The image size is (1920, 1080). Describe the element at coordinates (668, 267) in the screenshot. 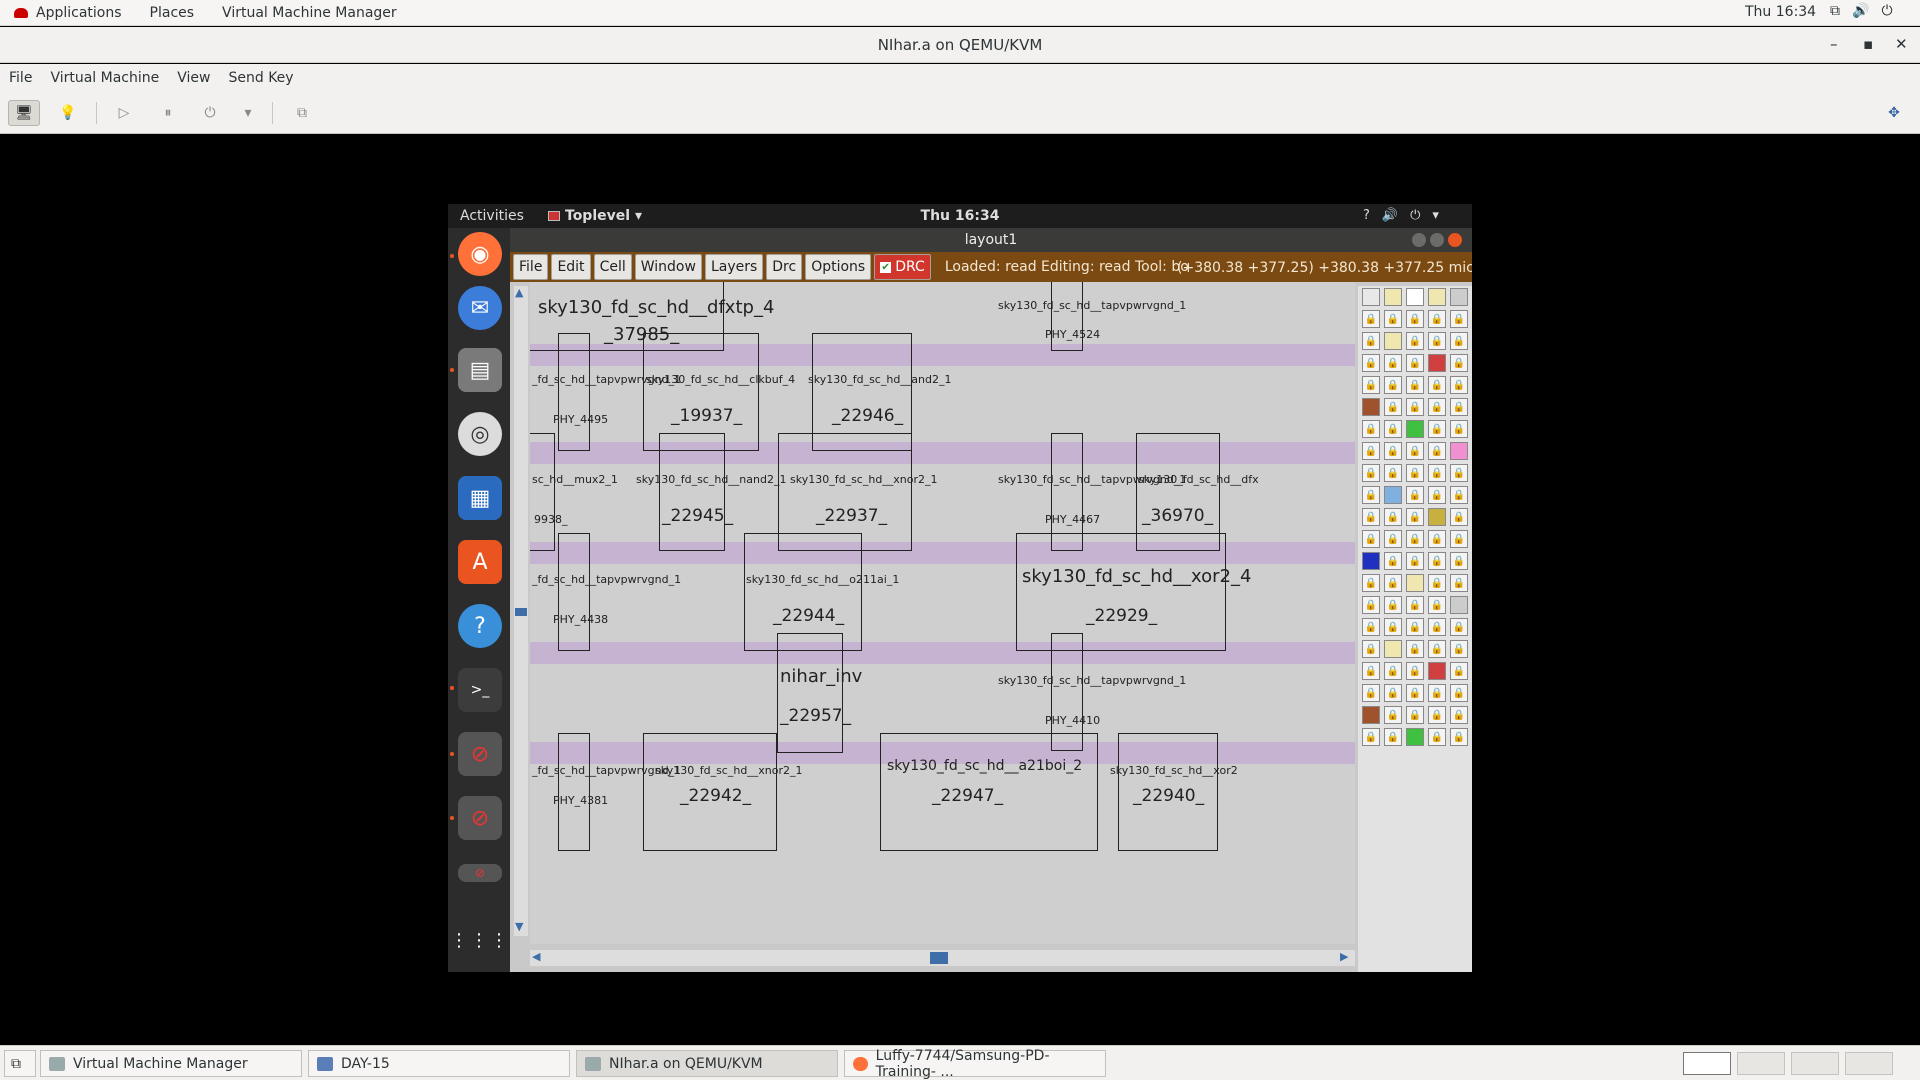

I see `magic-menu-window: Window` at that location.